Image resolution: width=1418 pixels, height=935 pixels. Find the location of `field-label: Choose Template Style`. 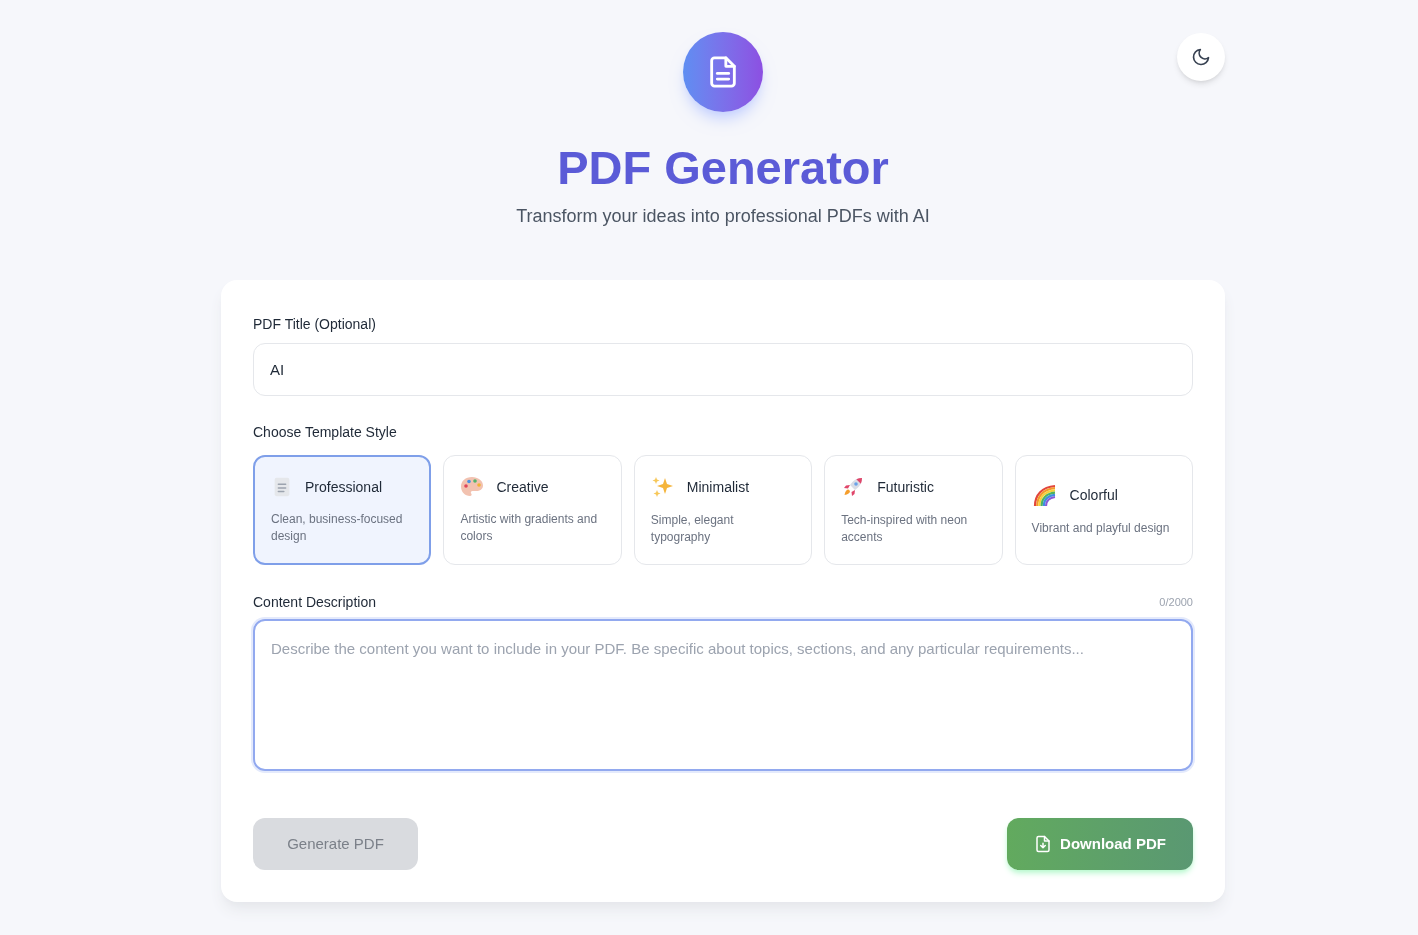

field-label: Choose Template Style is located at coordinates (325, 432).